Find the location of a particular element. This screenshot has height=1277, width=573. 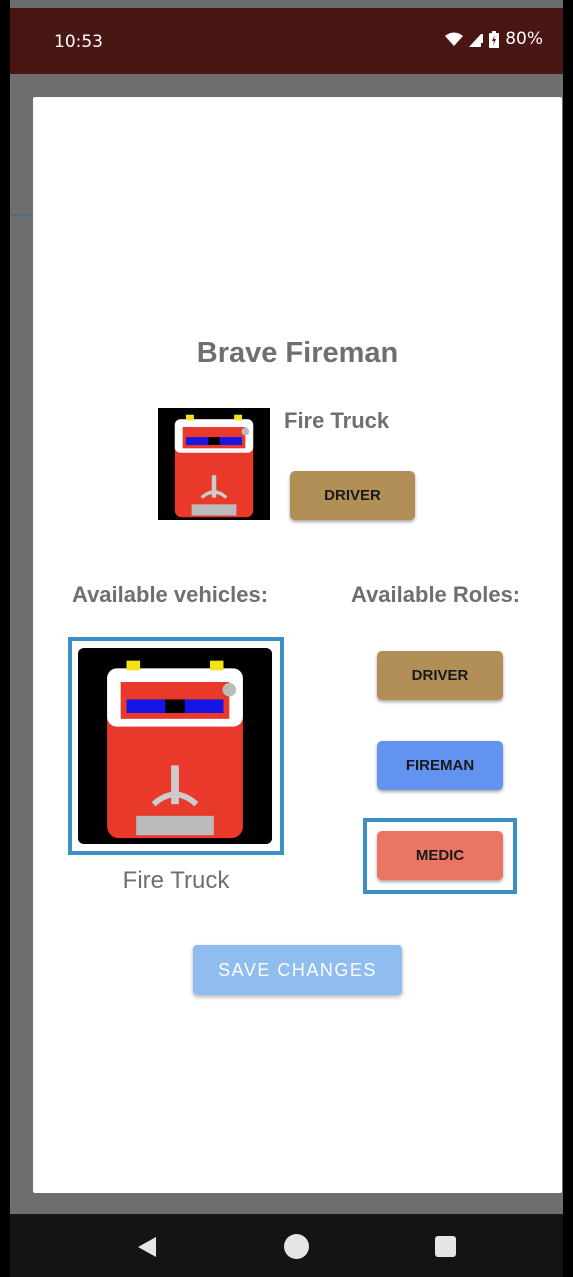

background-divider is located at coordinates (21, 215).